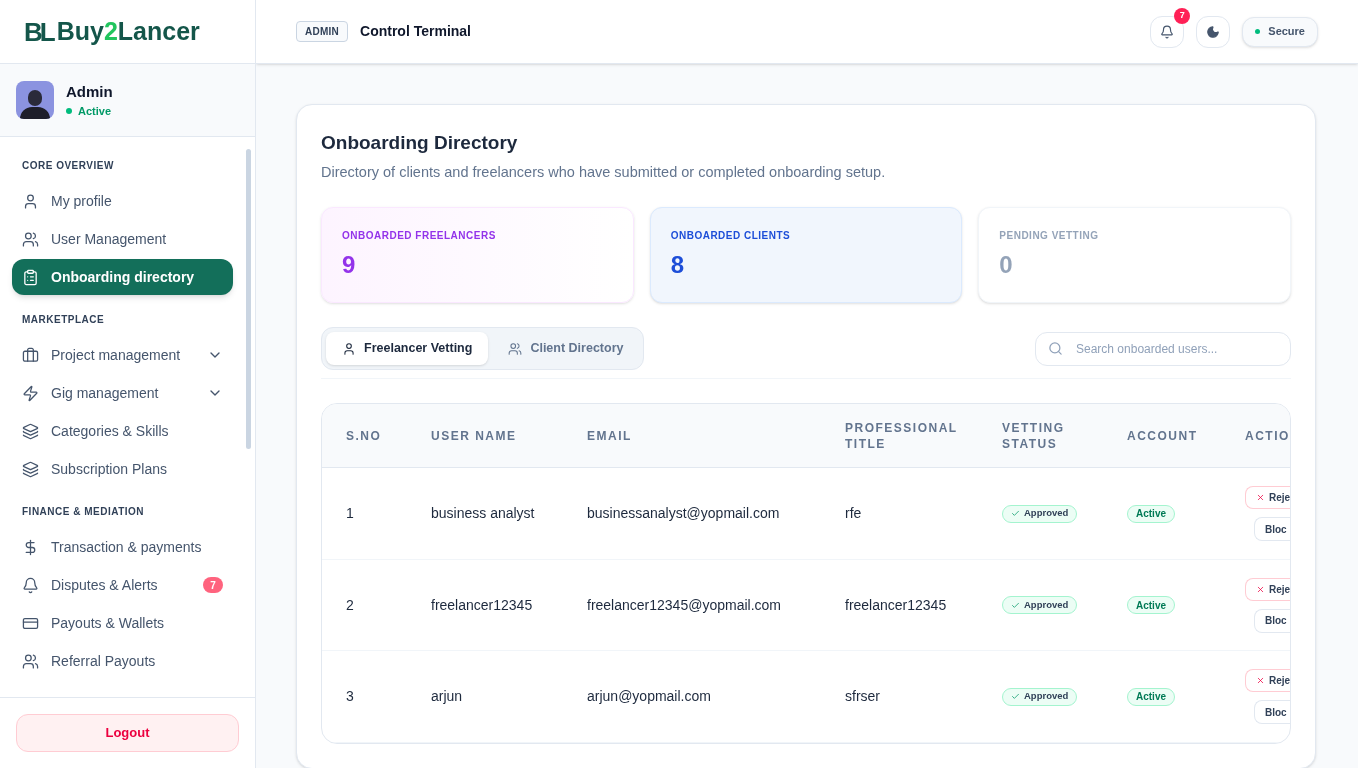 Image resolution: width=1358 pixels, height=768 pixels. Describe the element at coordinates (1182, 15) in the screenshot. I see `notification-count: 7` at that location.